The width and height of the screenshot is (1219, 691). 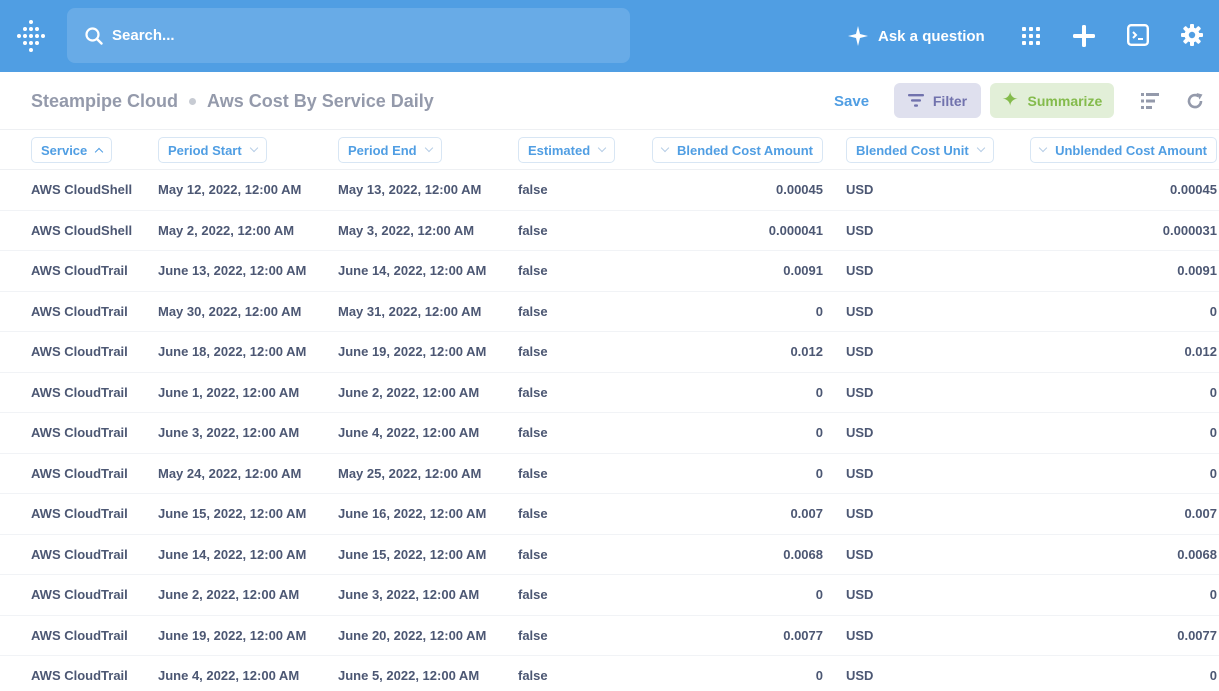 I want to click on cell-period-end: June 4, 2022, 12:00 AM, so click(x=408, y=433).